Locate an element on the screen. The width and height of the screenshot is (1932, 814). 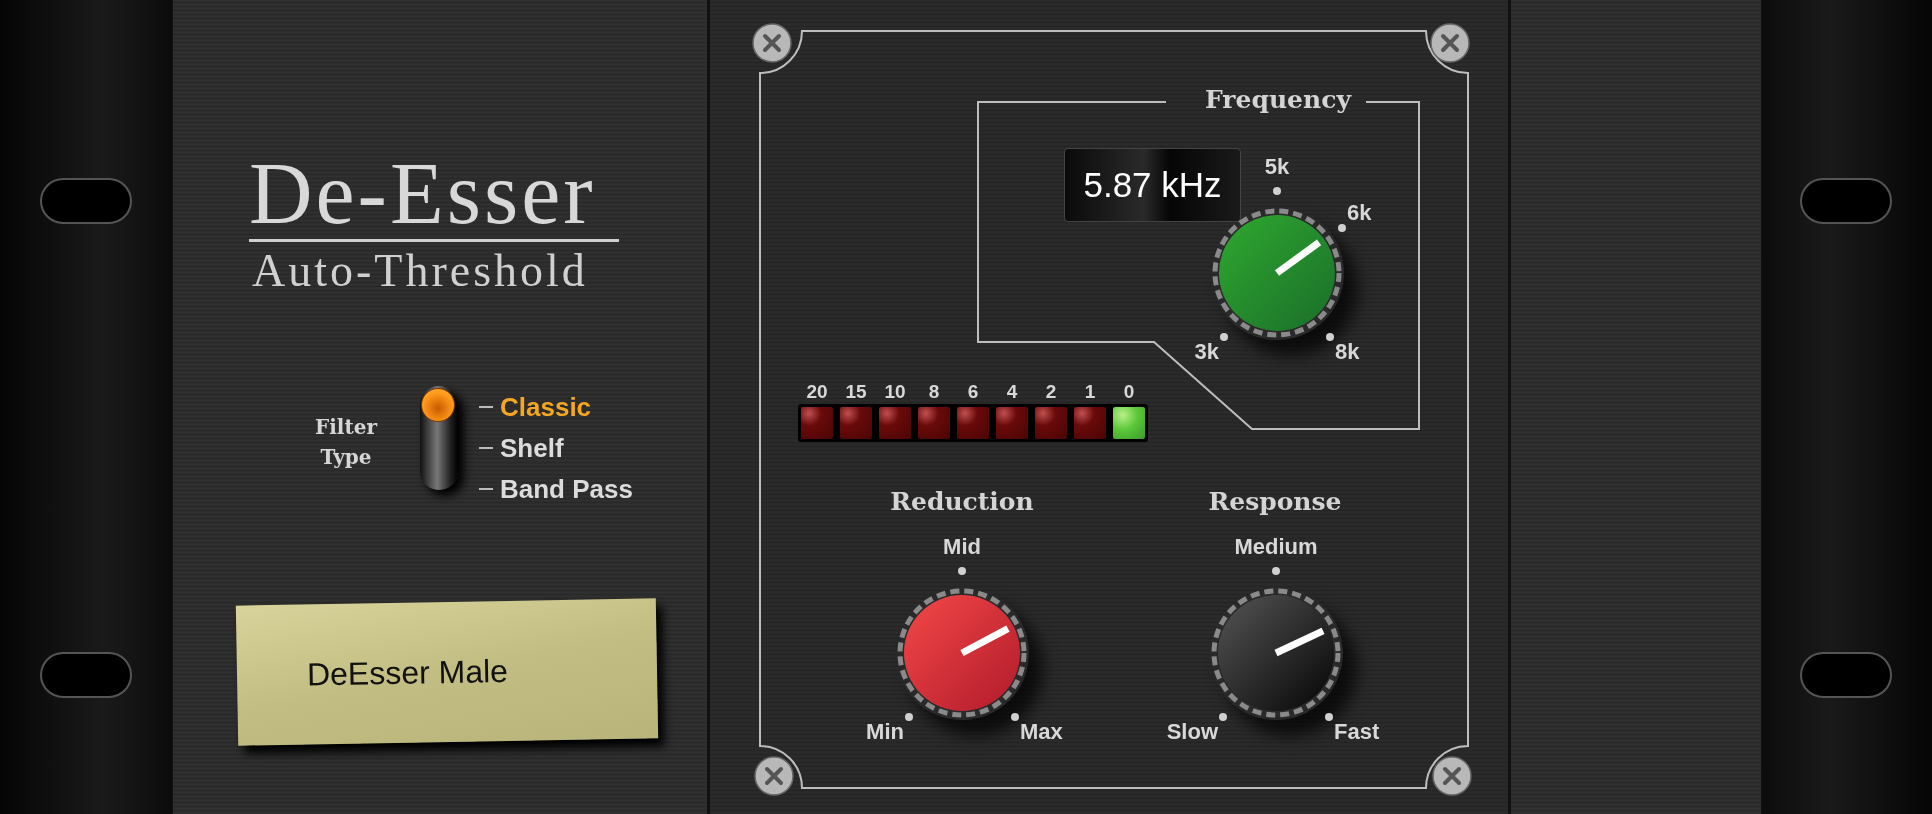
scale-label: 8k is located at coordinates (1347, 352).